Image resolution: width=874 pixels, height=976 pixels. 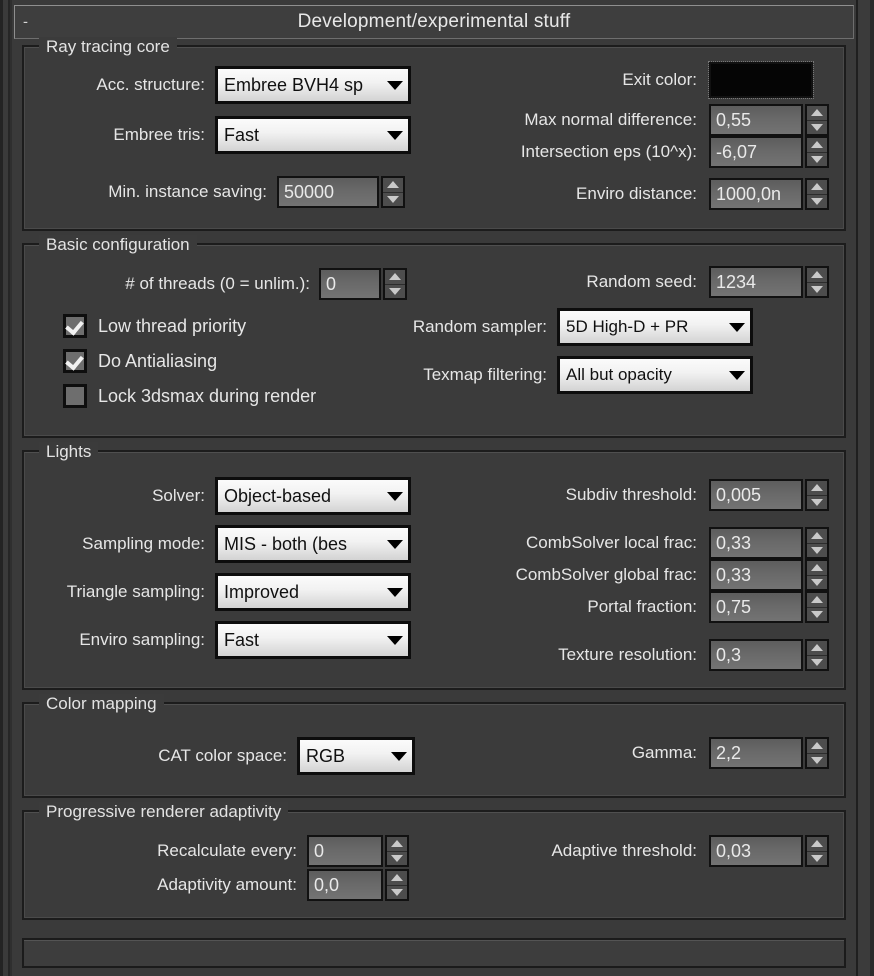 I want to click on checkbox-empty-icon, so click(x=75, y=396).